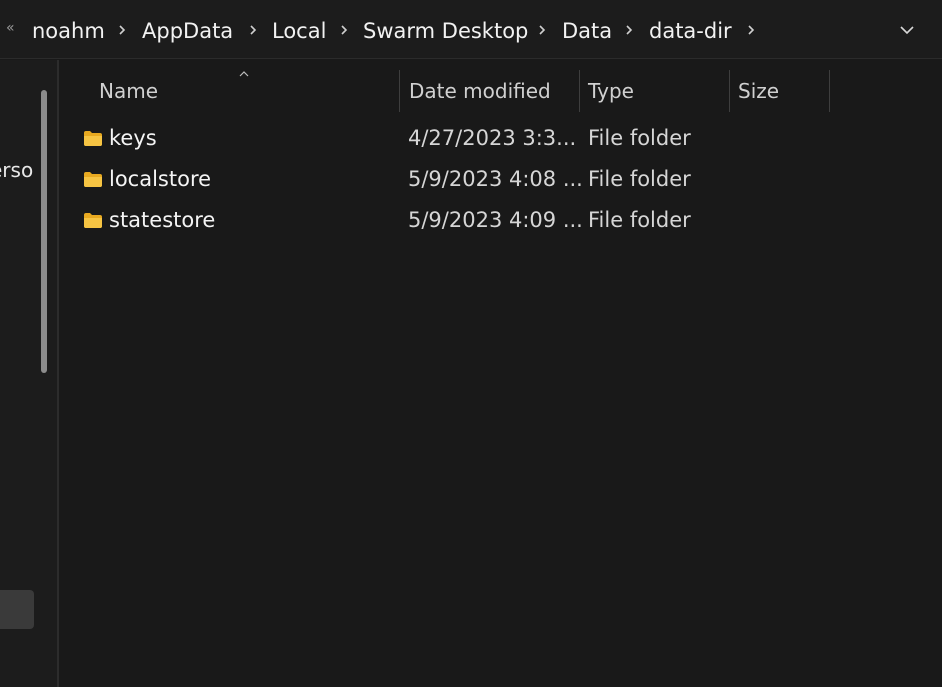 The width and height of the screenshot is (942, 687). I want to click on nav-item-label: erso, so click(16, 170).